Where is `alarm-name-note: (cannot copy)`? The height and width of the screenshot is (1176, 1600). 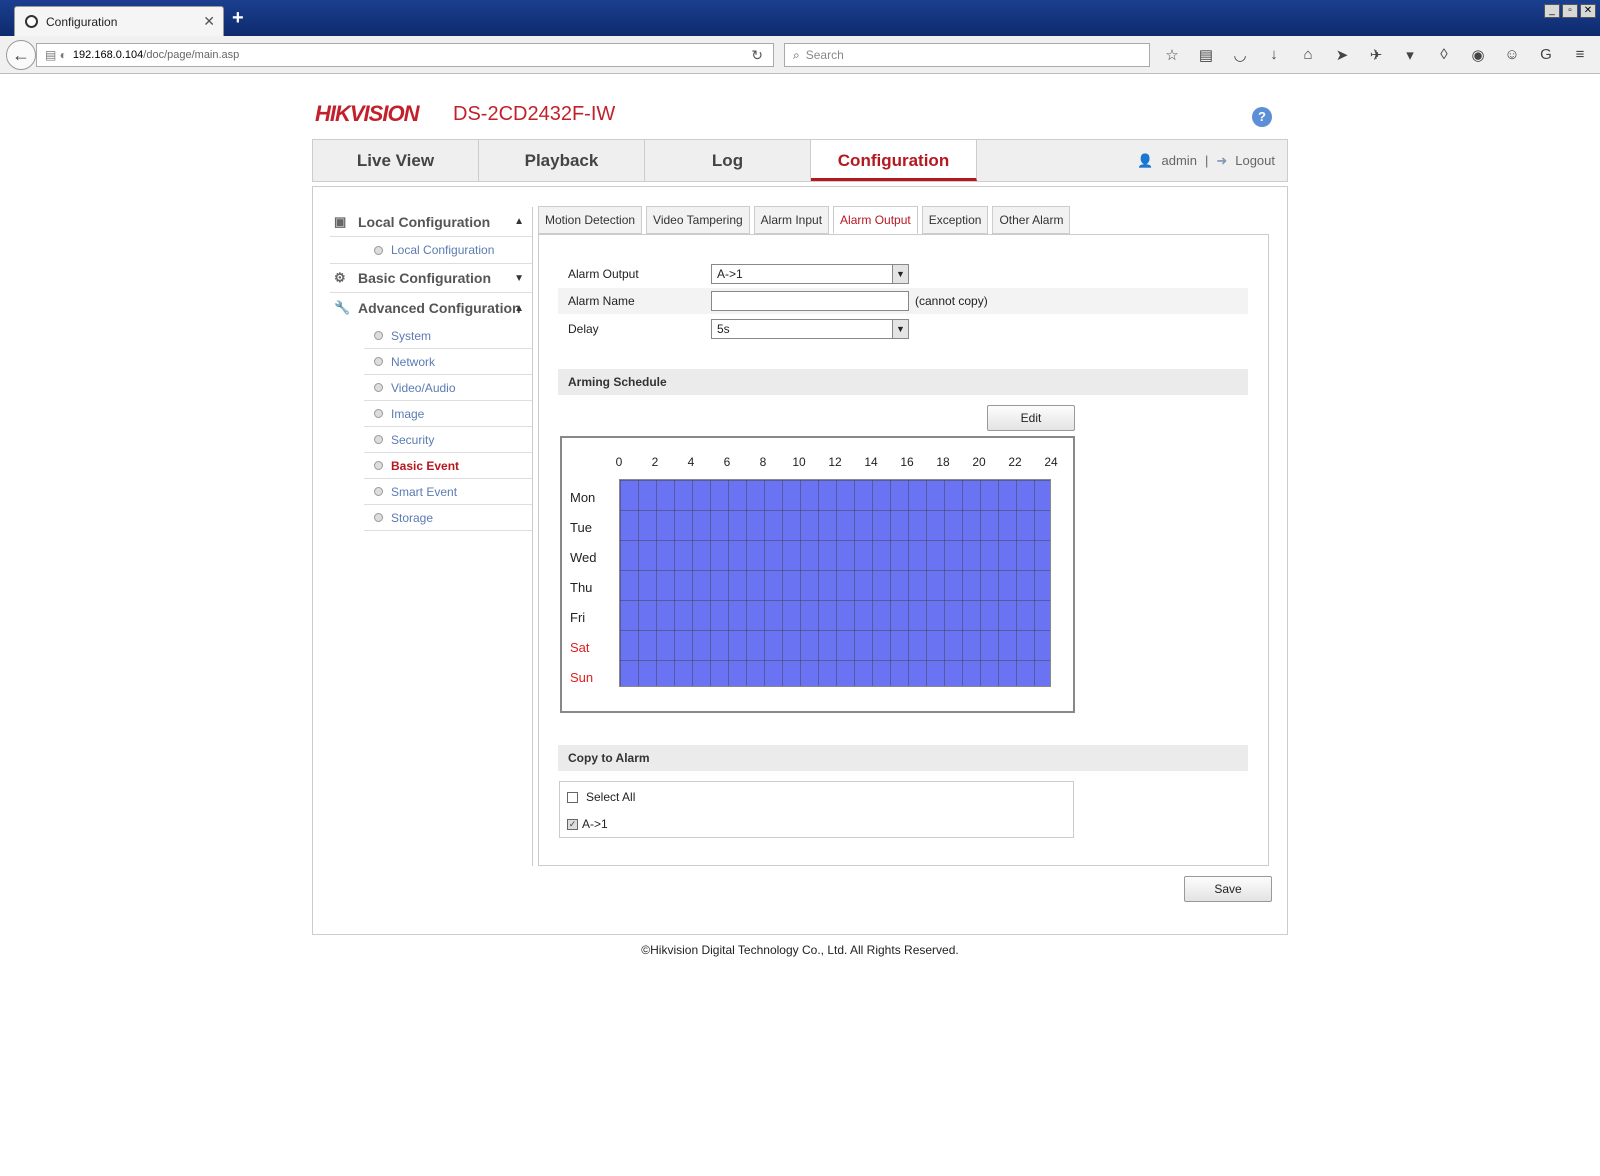 alarm-name-note: (cannot copy) is located at coordinates (951, 301).